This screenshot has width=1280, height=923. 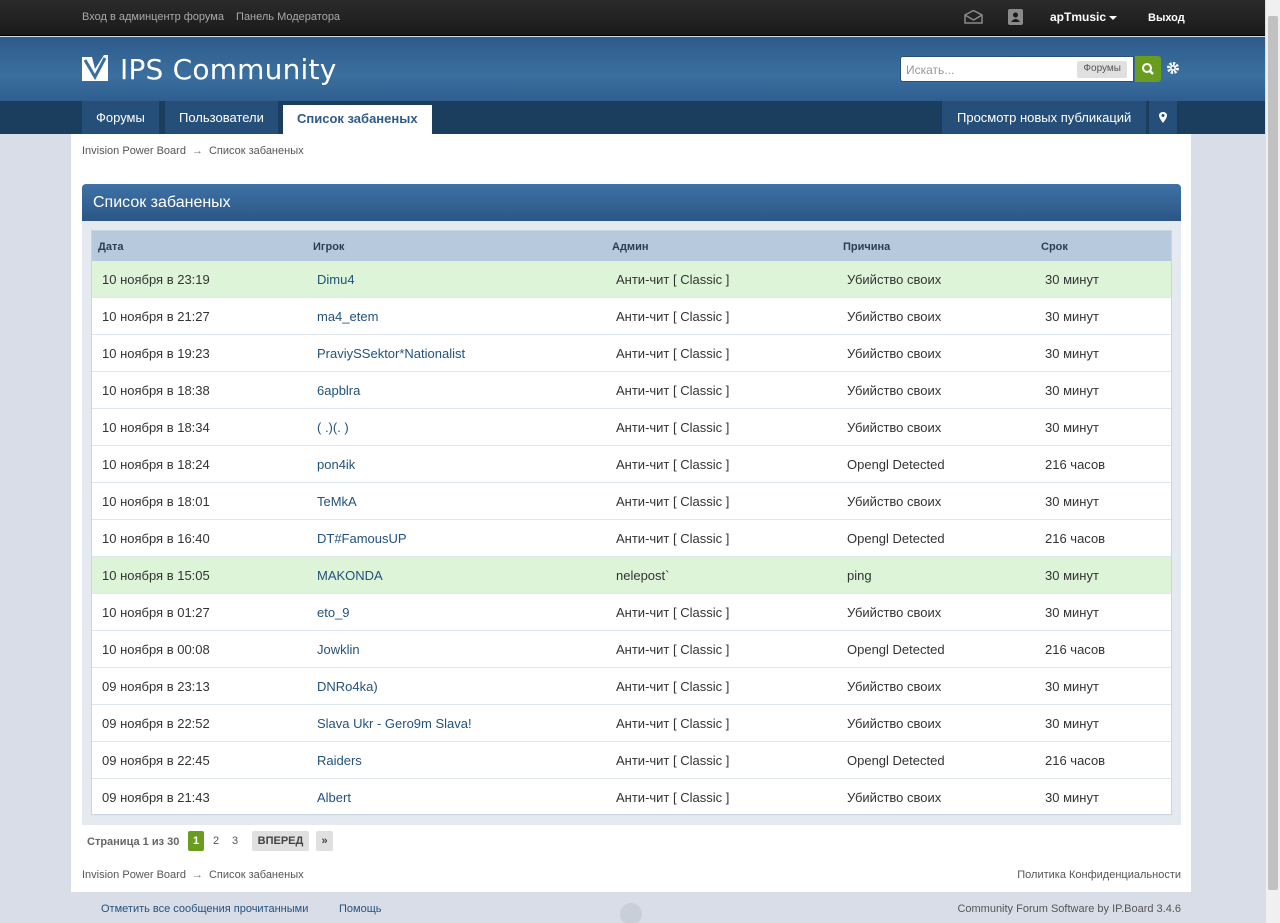 I want to click on mail-icon, so click(x=973, y=17).